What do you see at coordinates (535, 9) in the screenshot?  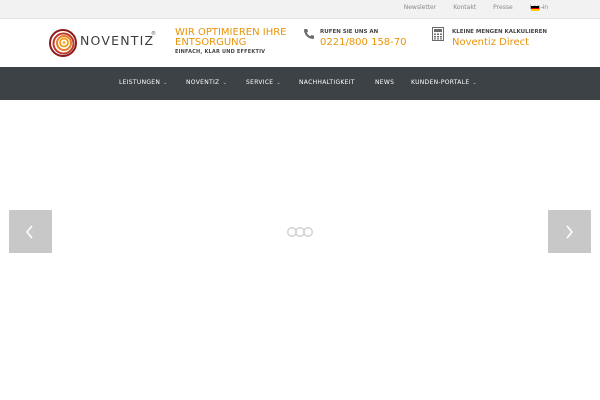 I see `german-flag-icon` at bounding box center [535, 9].